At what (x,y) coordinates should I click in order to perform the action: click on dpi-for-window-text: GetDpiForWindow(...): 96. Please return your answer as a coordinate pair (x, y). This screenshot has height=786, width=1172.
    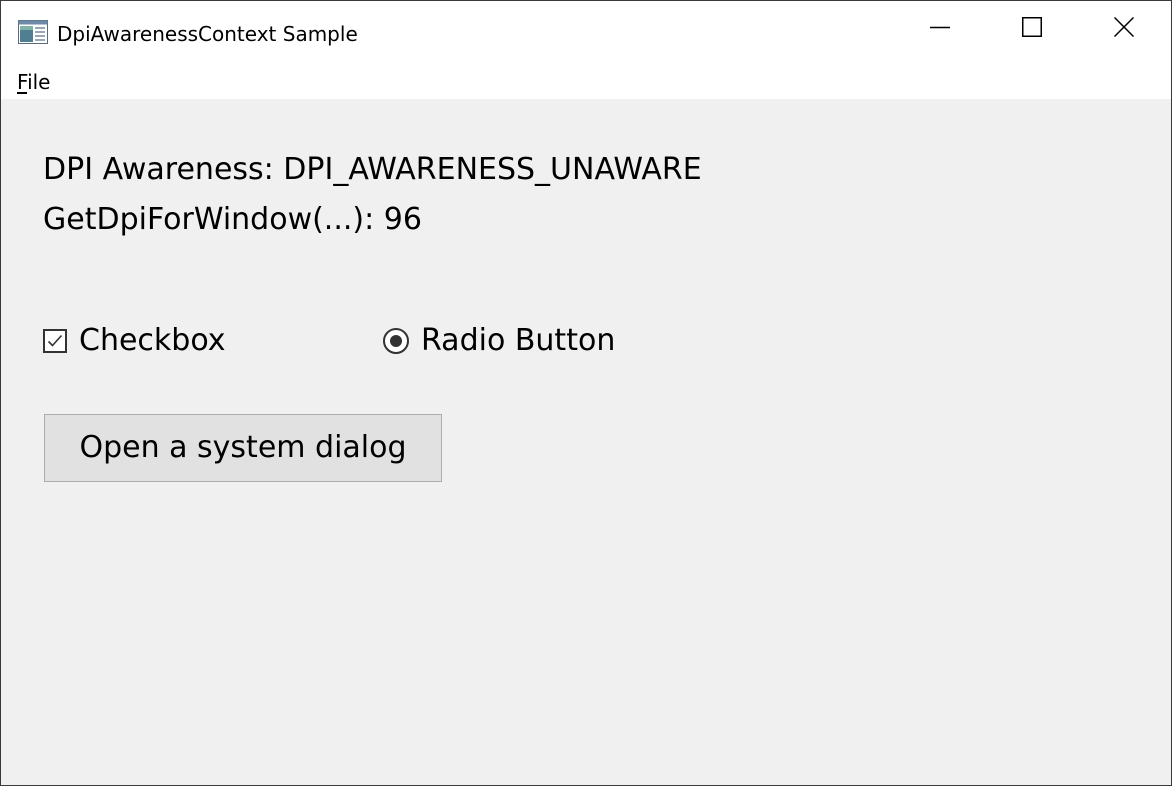
    Looking at the image, I should click on (232, 219).